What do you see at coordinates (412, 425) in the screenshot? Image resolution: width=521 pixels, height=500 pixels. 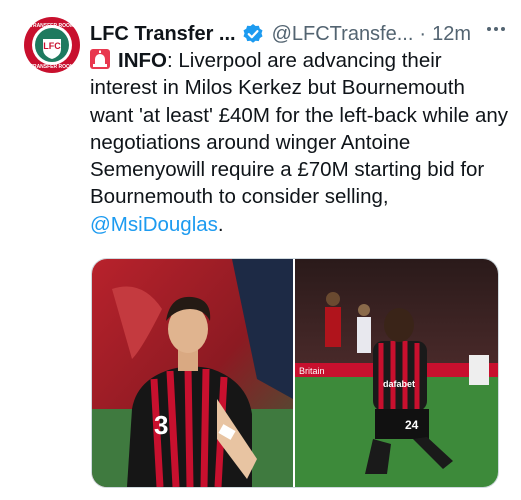 I see `svg-text: 24` at bounding box center [412, 425].